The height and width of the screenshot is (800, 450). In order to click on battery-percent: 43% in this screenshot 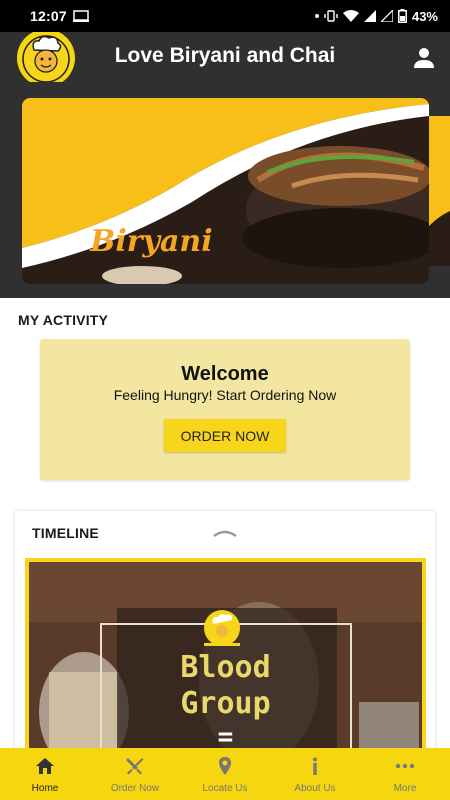, I will do `click(424, 16)`.